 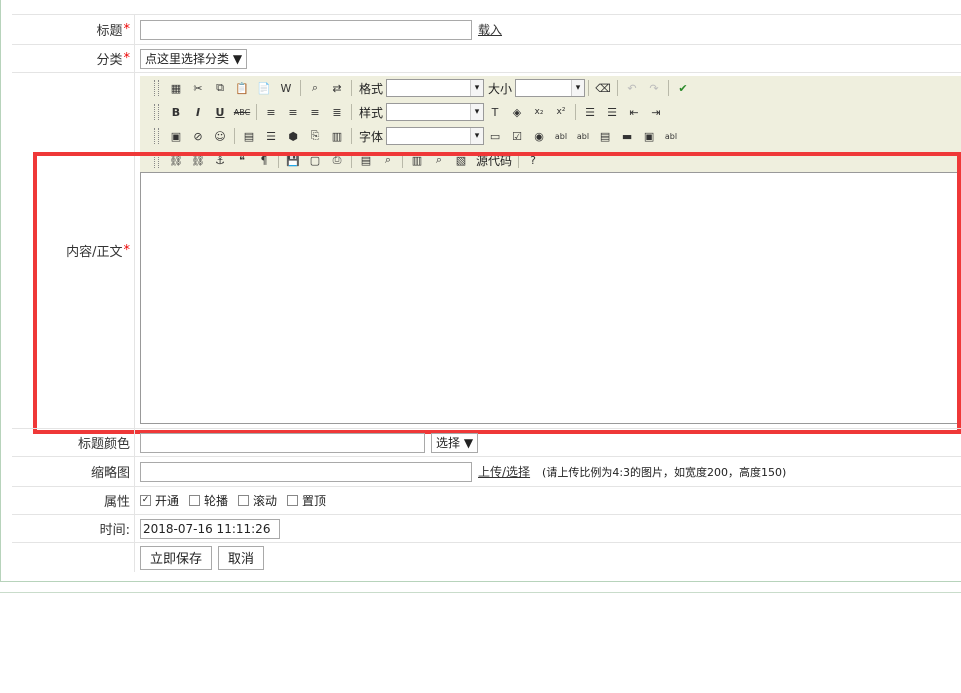 What do you see at coordinates (435, 88) in the screenshot?
I see `format-select` at bounding box center [435, 88].